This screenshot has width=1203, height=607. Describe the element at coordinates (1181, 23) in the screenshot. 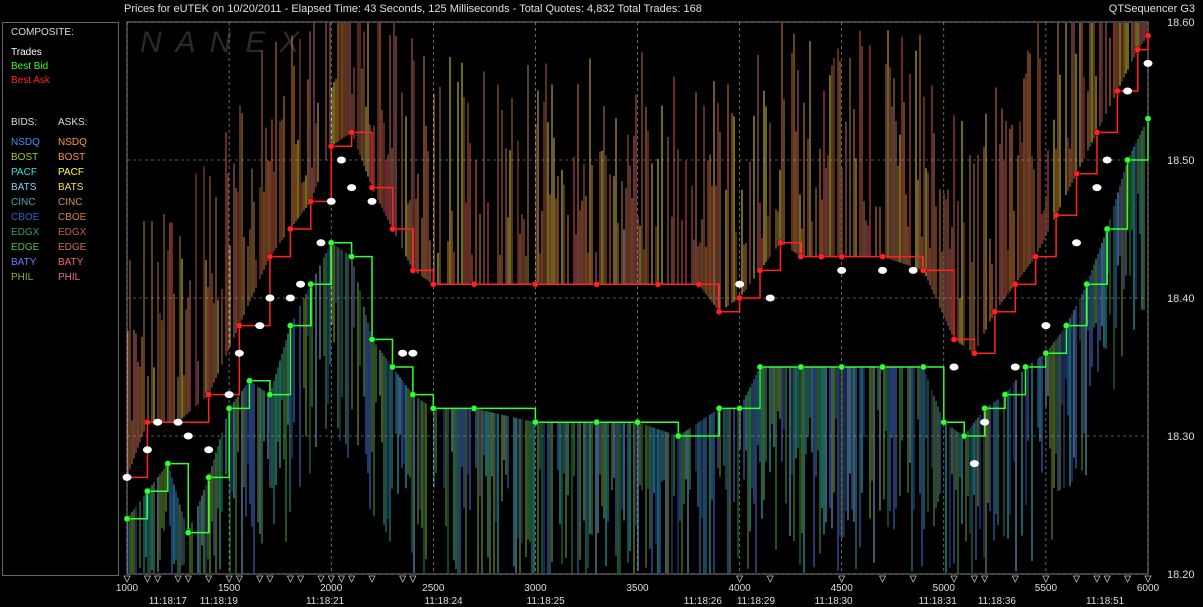

I see `y-tick-label: 18.60` at that location.